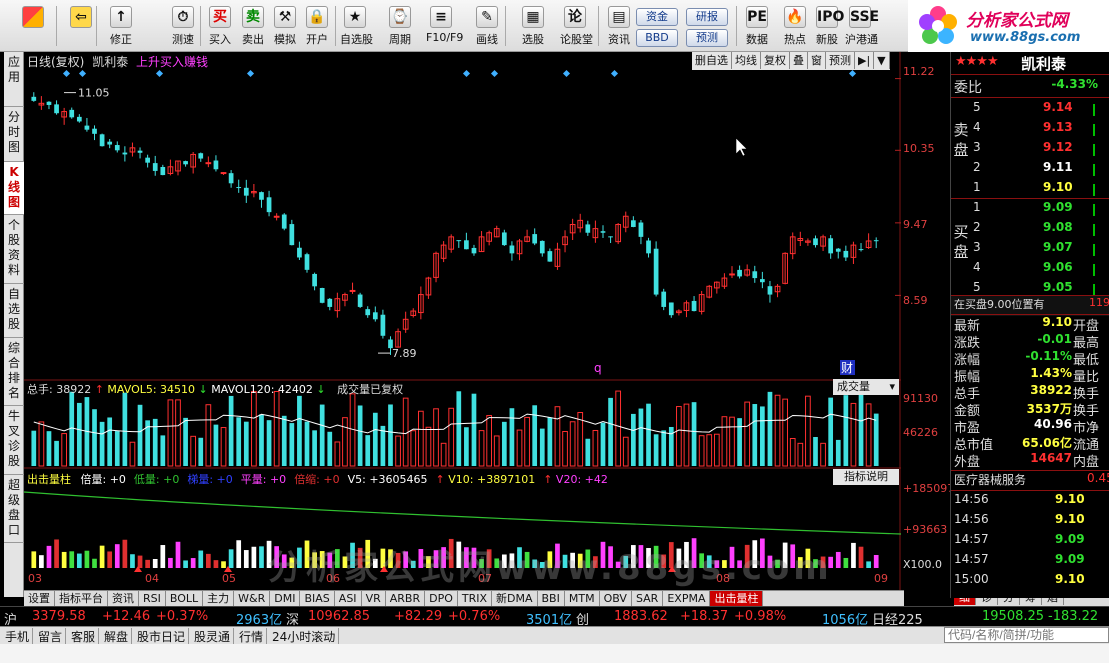  Describe the element at coordinates (799, 60) in the screenshot. I see `chart-tool-button: 叠` at that location.